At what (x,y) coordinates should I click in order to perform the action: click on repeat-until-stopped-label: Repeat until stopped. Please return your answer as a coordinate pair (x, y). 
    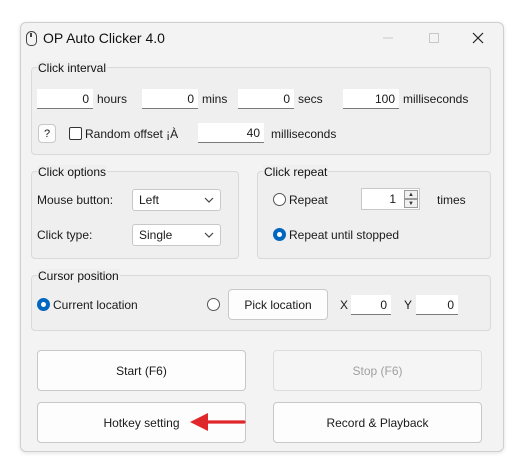
    Looking at the image, I should click on (344, 235).